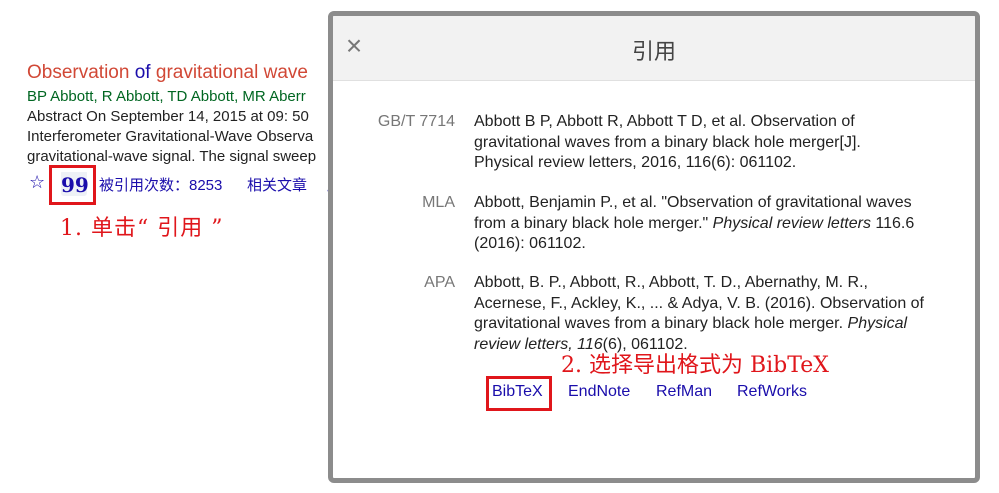  I want to click on dialog-title: 引用, so click(653, 52).